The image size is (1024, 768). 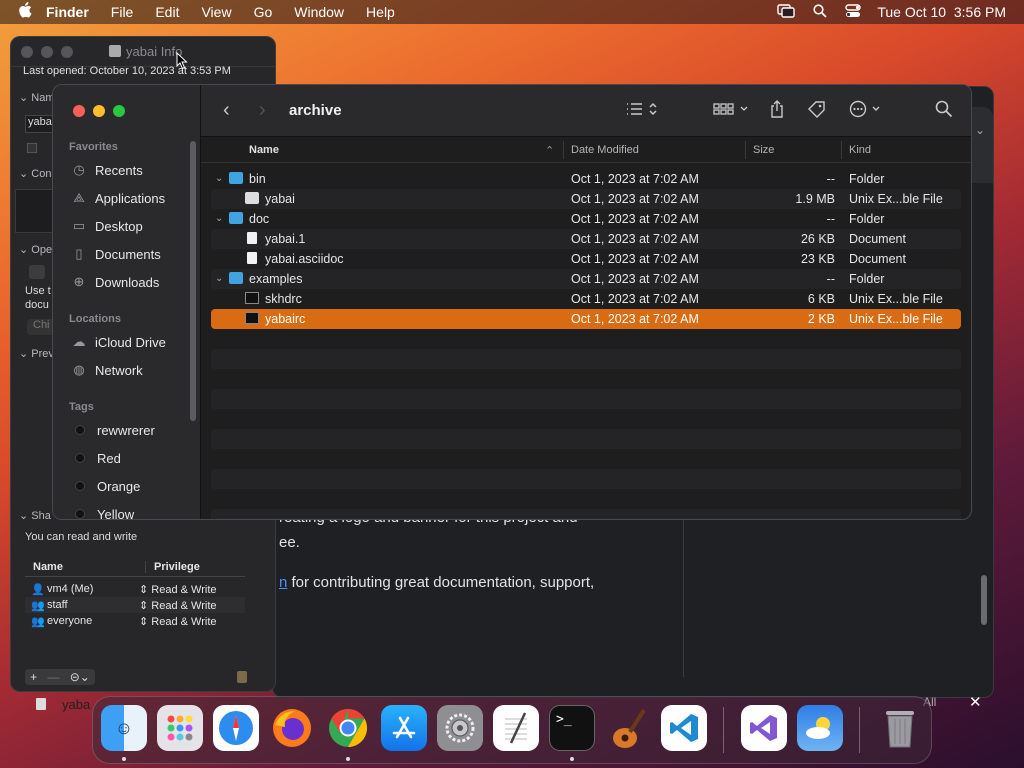 What do you see at coordinates (80, 677) in the screenshot?
I see `permission-action-menu: ⊝⌄` at bounding box center [80, 677].